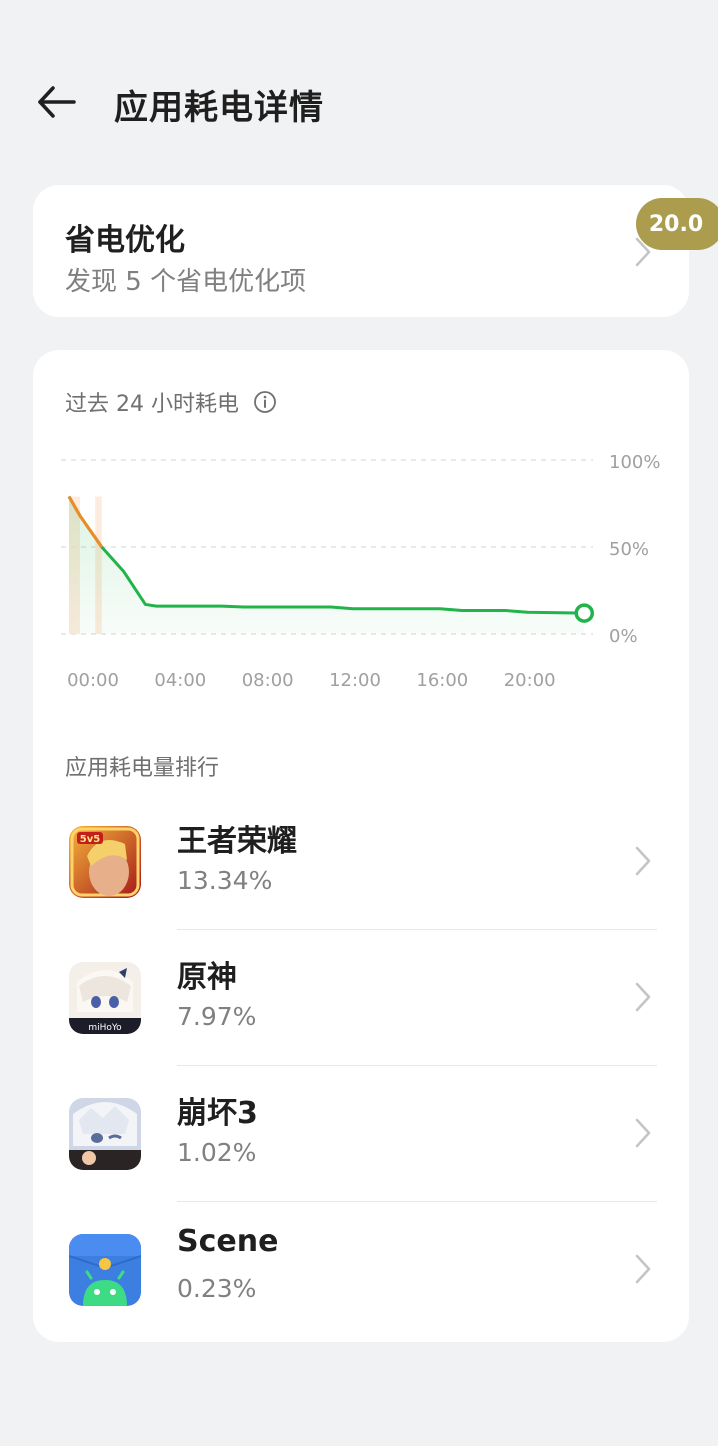  I want to click on usage-header: 过去 24 小时耗电, so click(171, 402).